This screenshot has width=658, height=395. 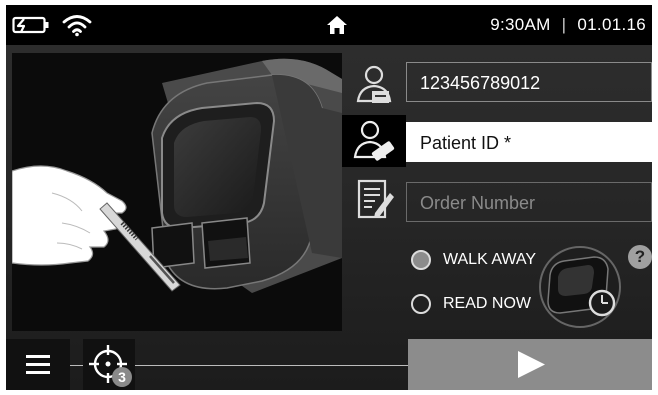 I want to click on patient-id-icon, so click(x=374, y=140).